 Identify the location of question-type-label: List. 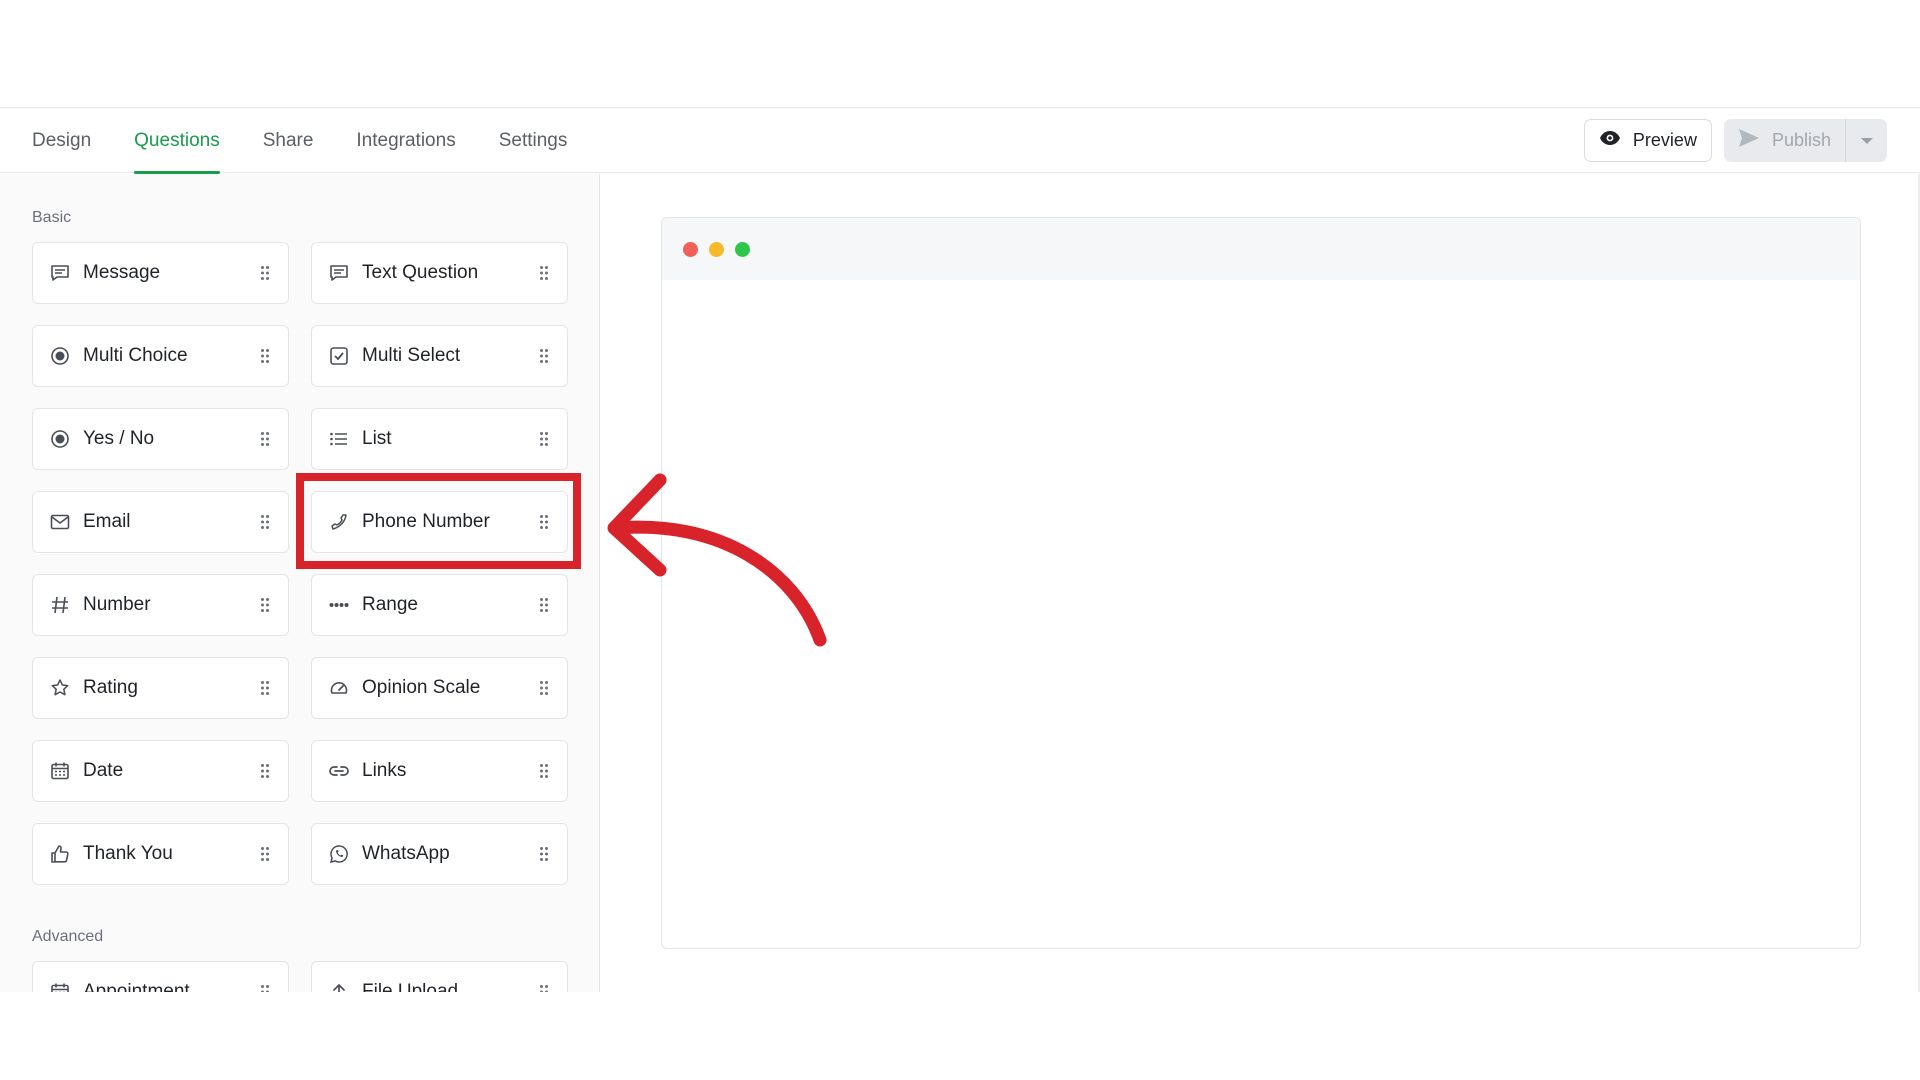
(377, 438).